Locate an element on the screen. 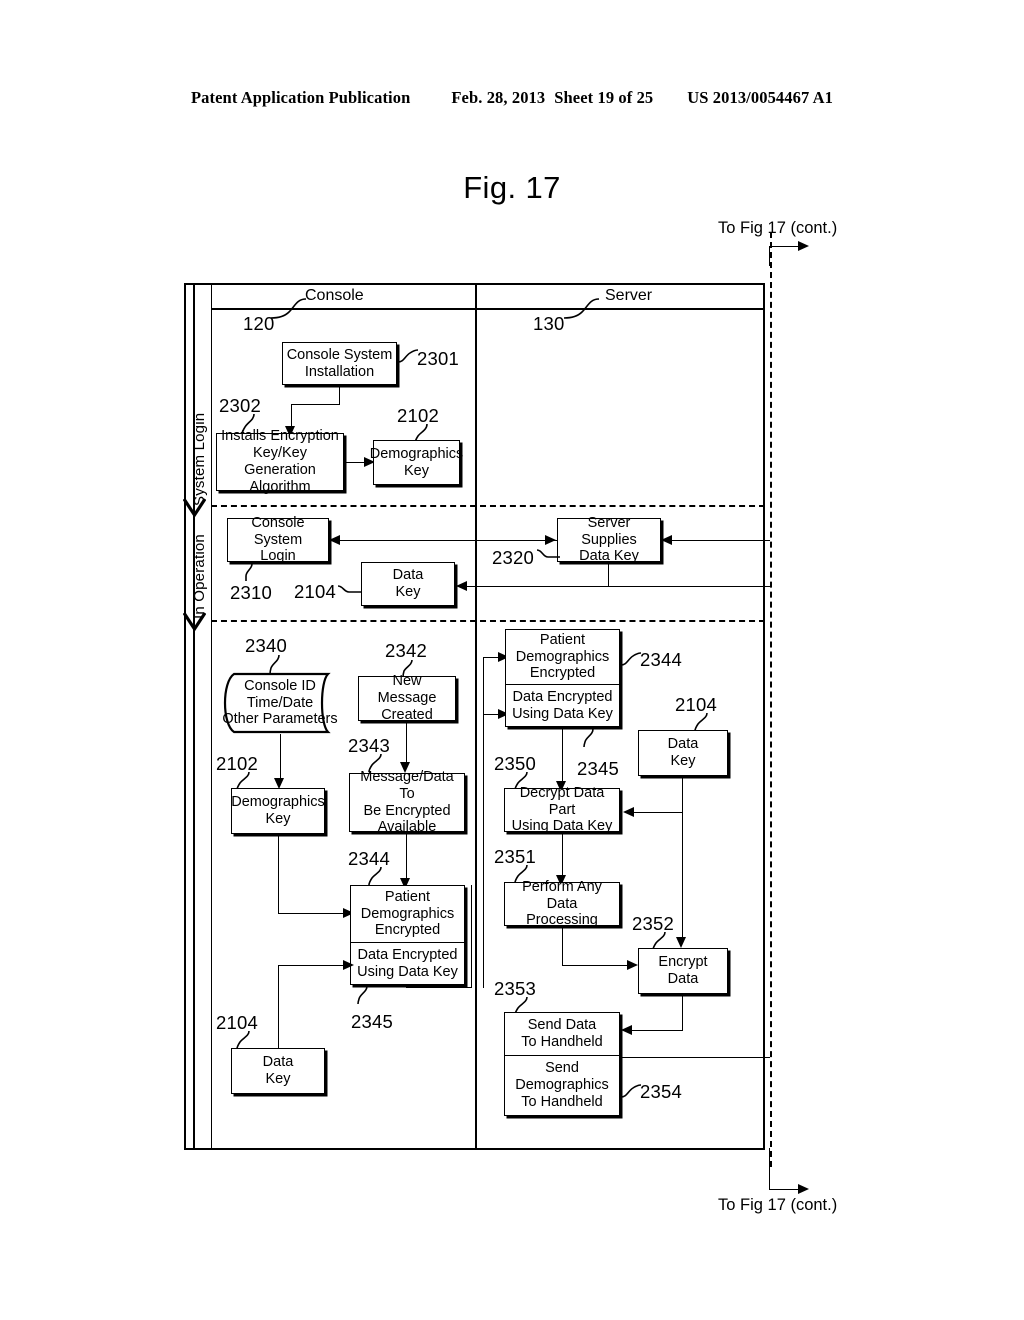  node-label: Patient Demographics Encrypted is located at coordinates (407, 913).